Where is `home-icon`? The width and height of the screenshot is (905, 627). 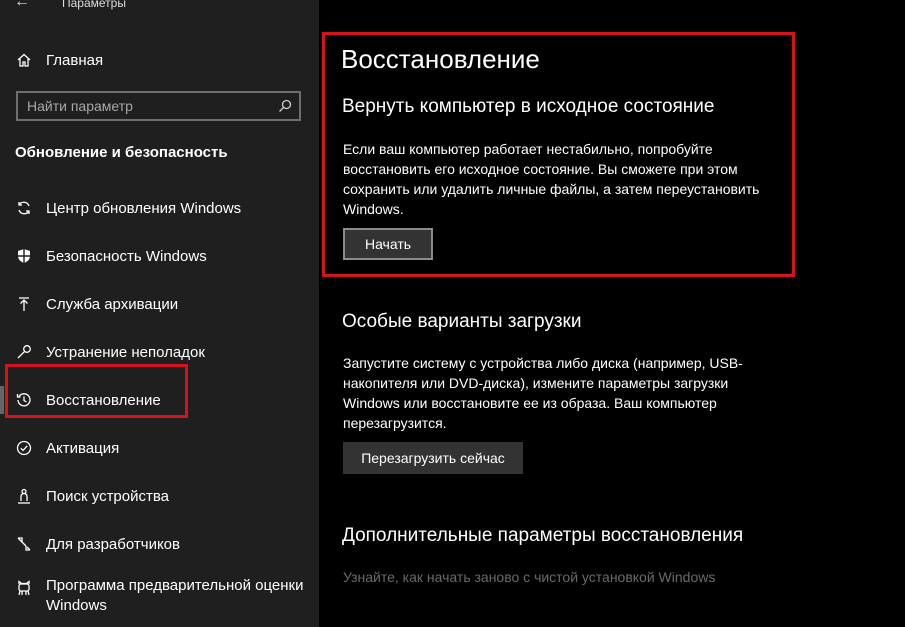 home-icon is located at coordinates (24, 60).